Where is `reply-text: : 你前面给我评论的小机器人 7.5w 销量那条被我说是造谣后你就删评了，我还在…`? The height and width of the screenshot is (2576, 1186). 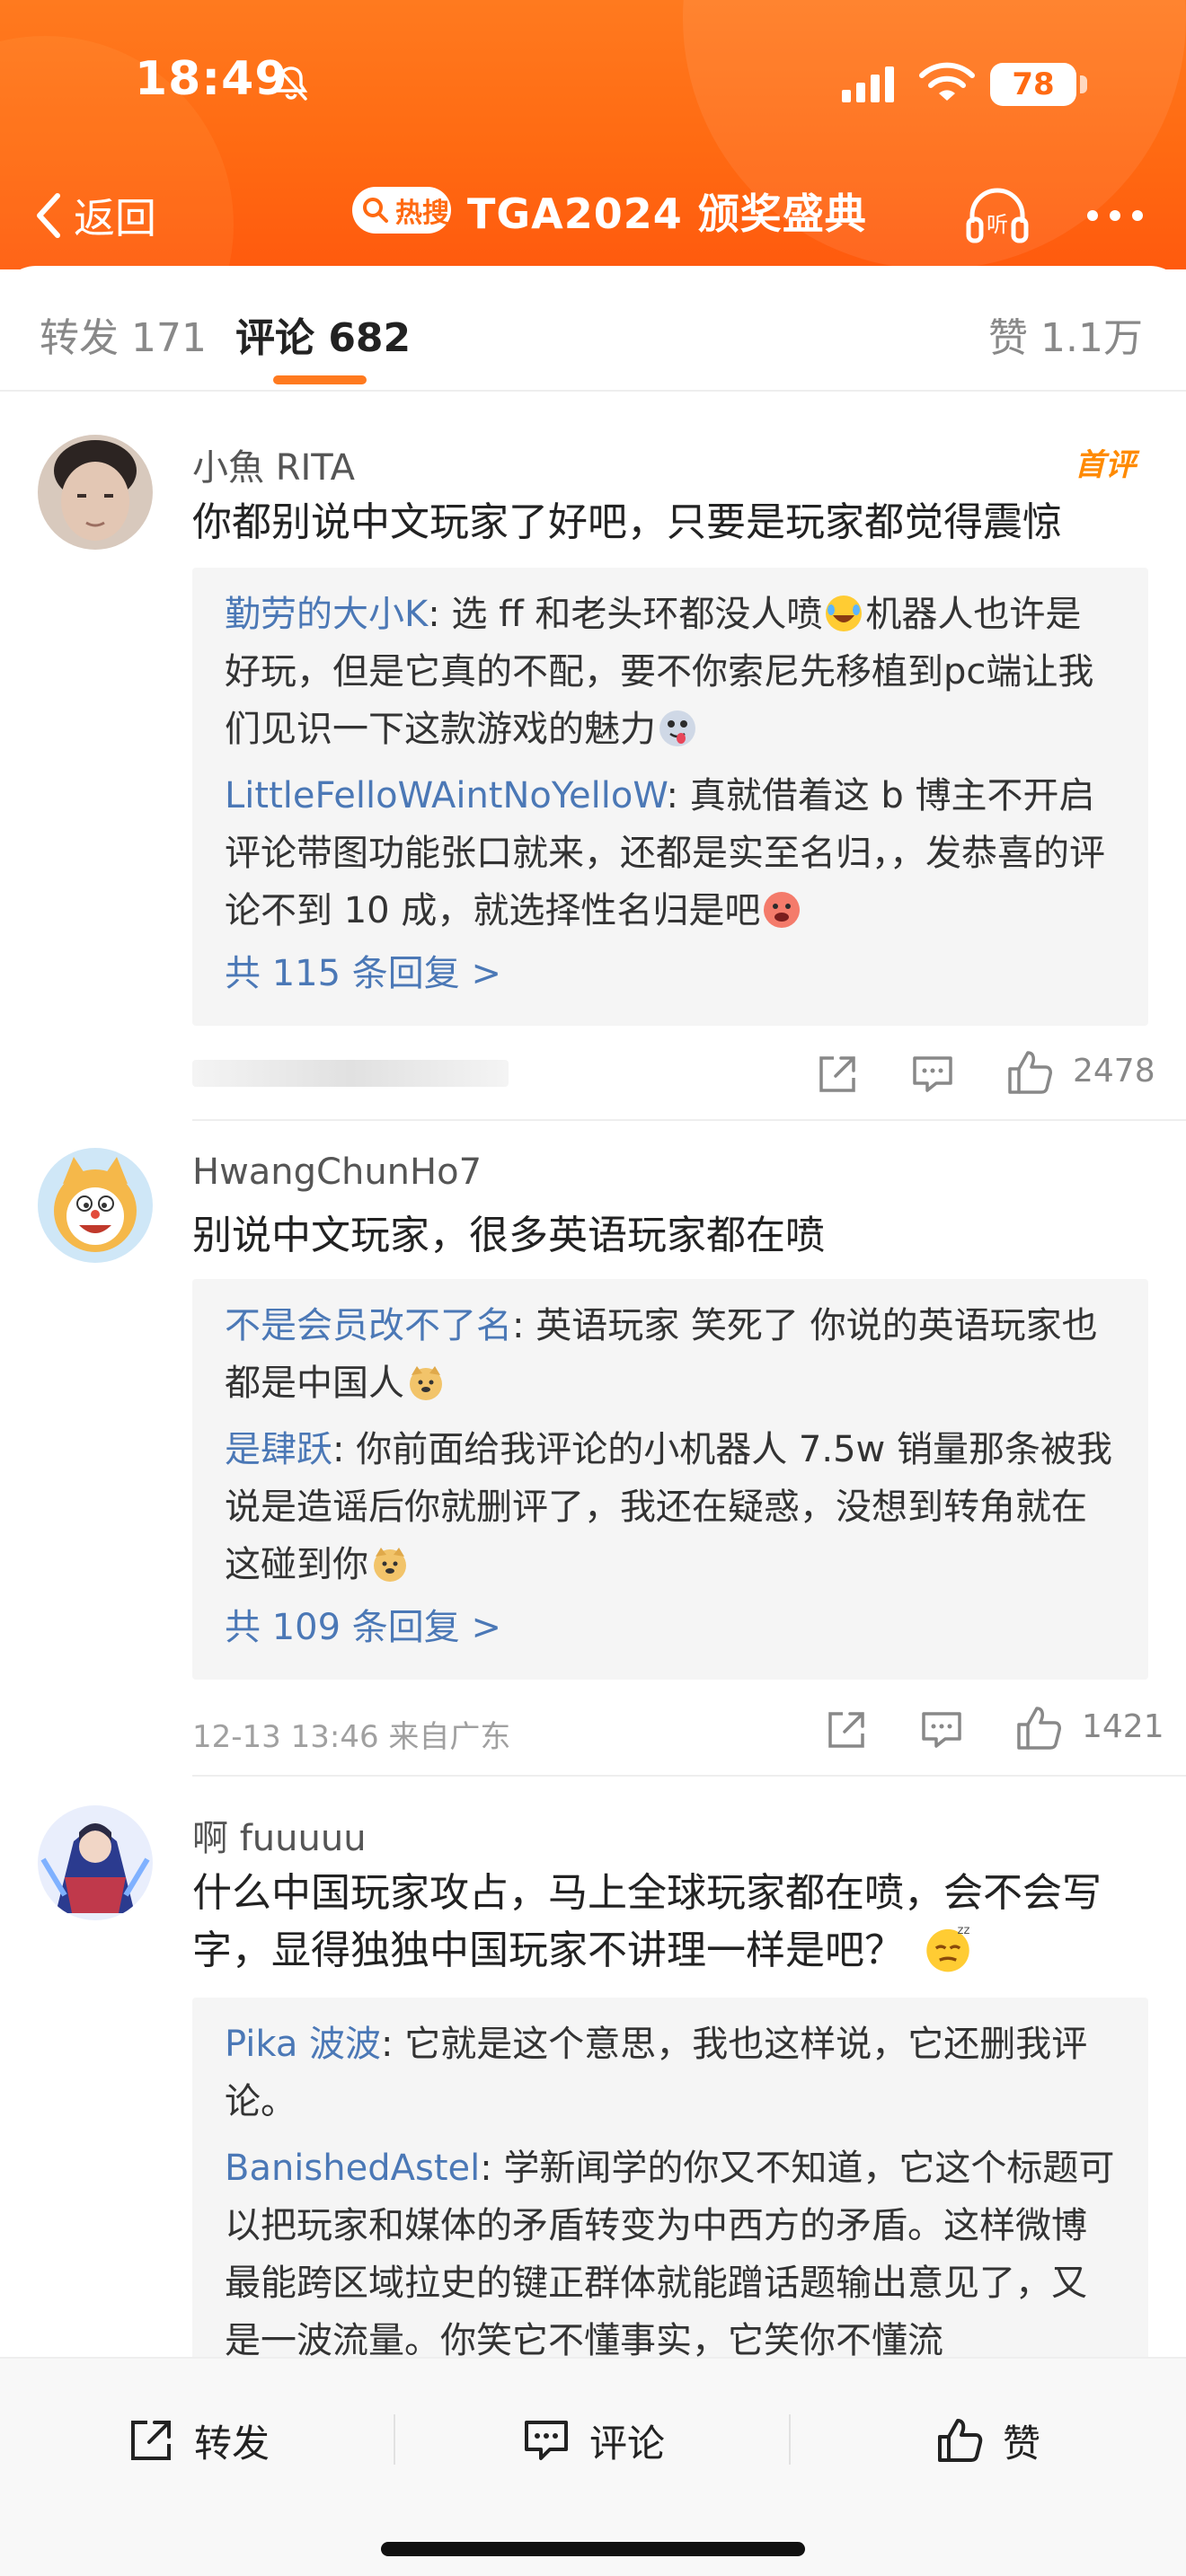
reply-text: : 你前面给我评论的小机器人 7.5w 销量那条被我说是造谣后你就删评了，我还在… is located at coordinates (668, 1507).